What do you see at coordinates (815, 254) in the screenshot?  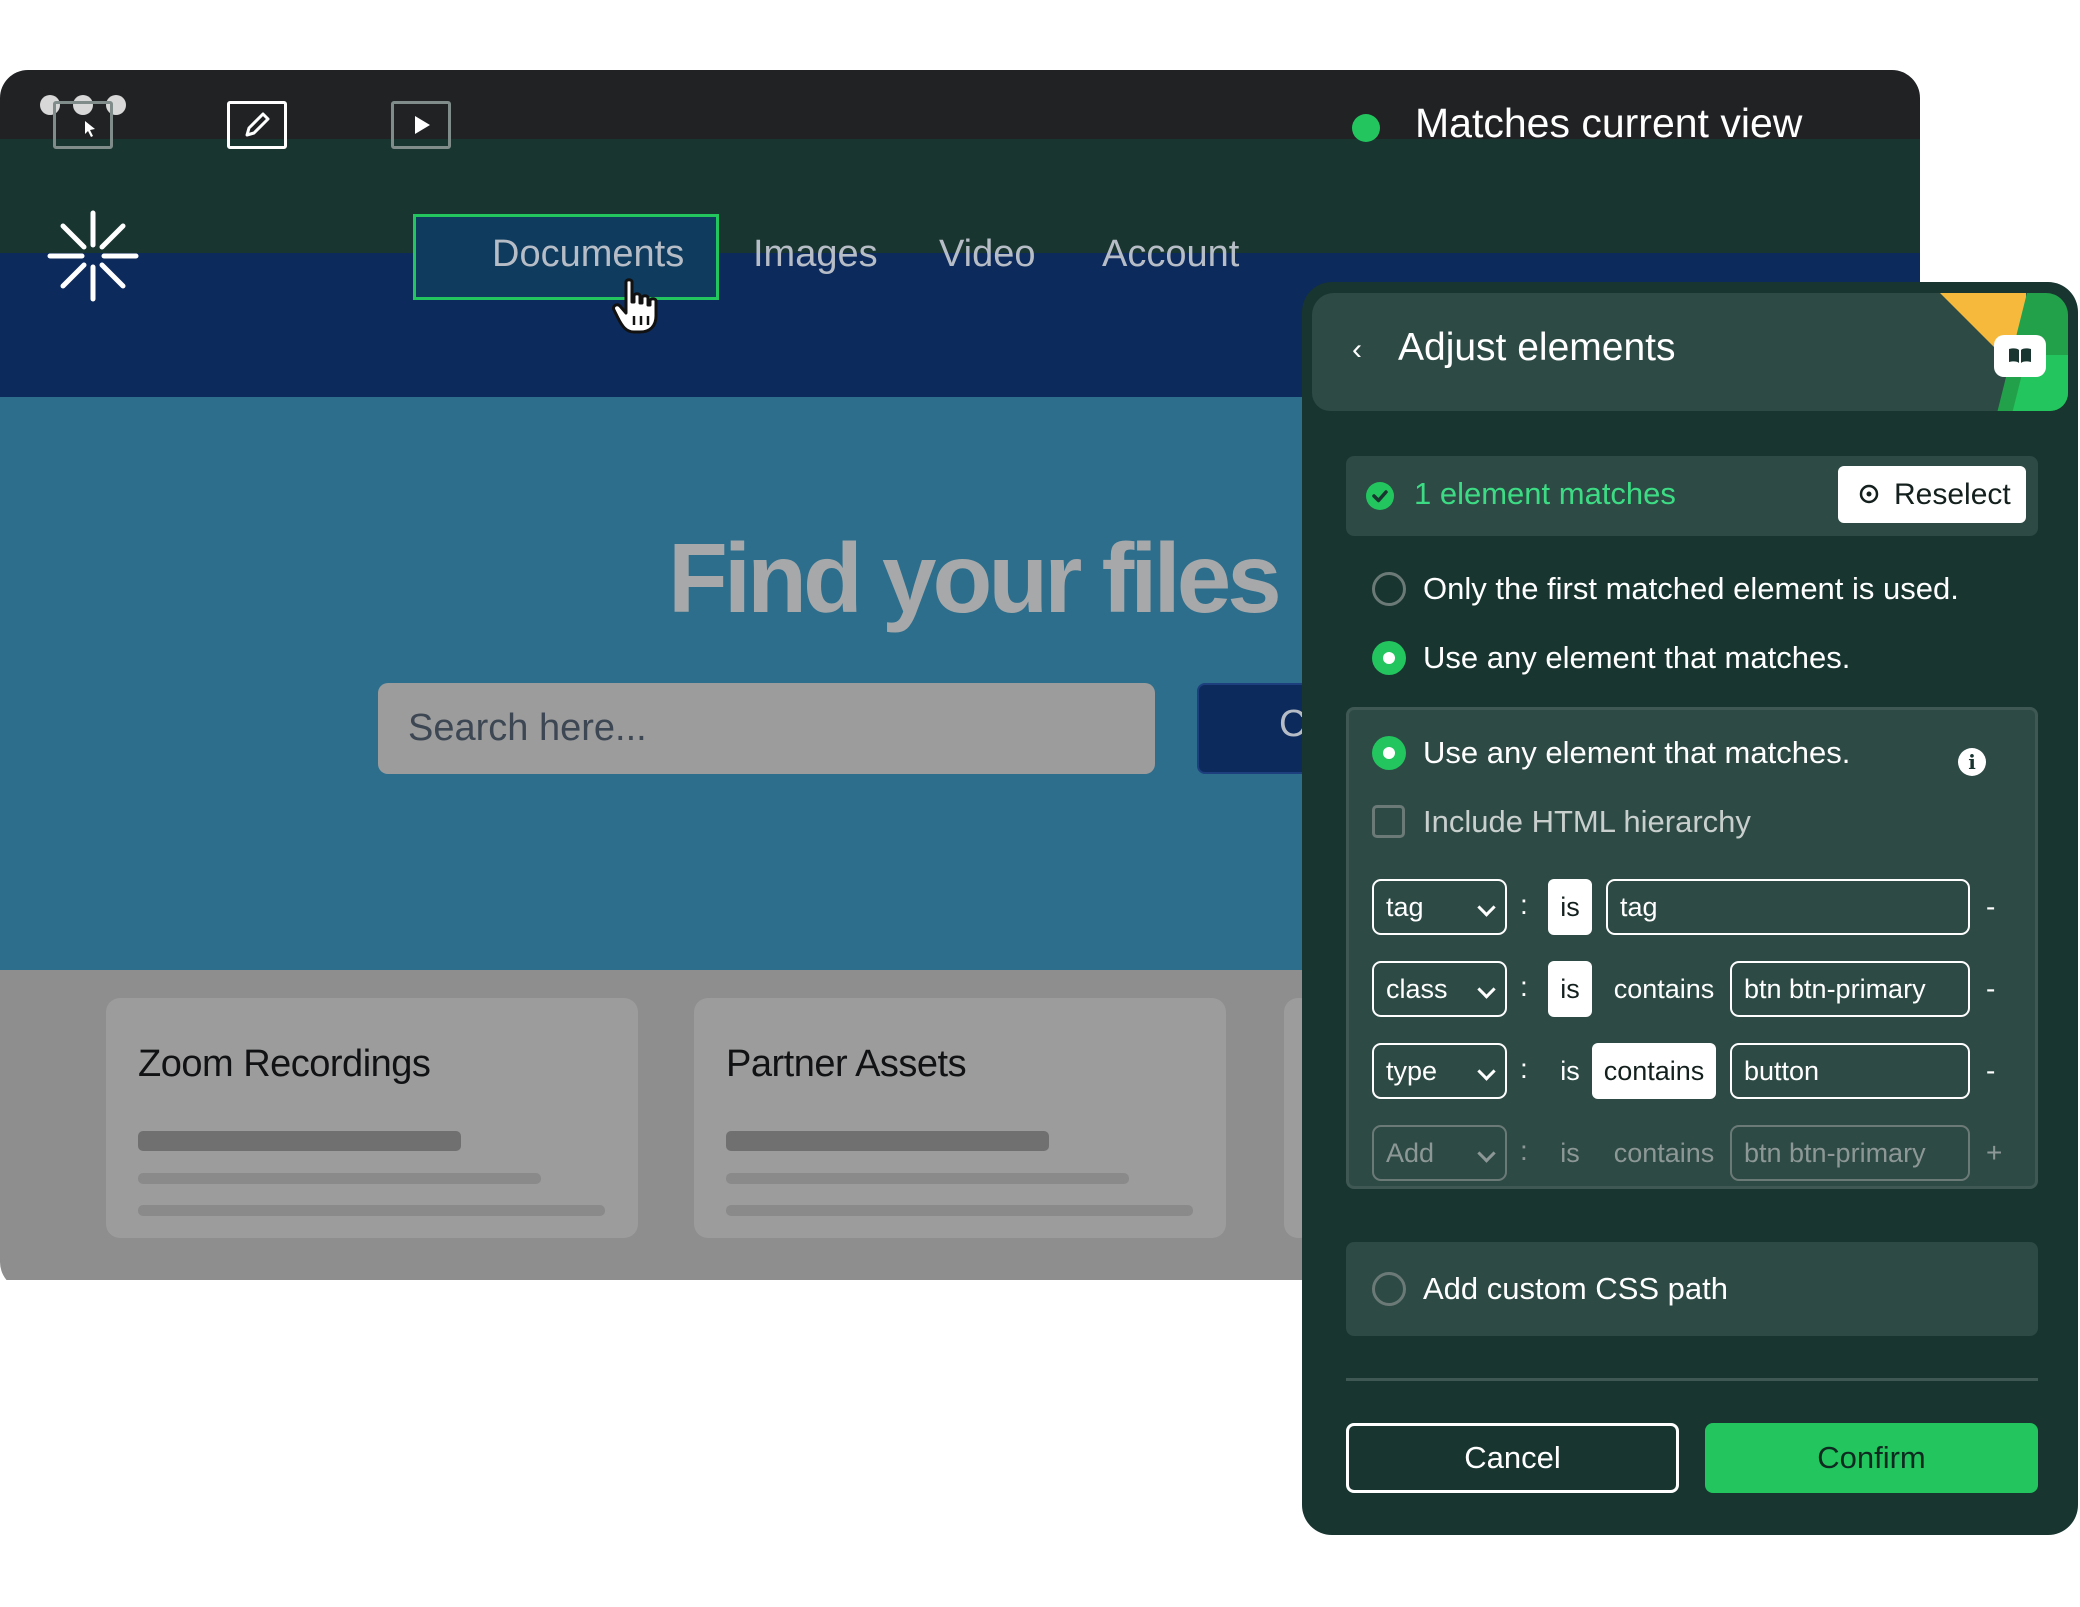 I see `nav-images: Images` at bounding box center [815, 254].